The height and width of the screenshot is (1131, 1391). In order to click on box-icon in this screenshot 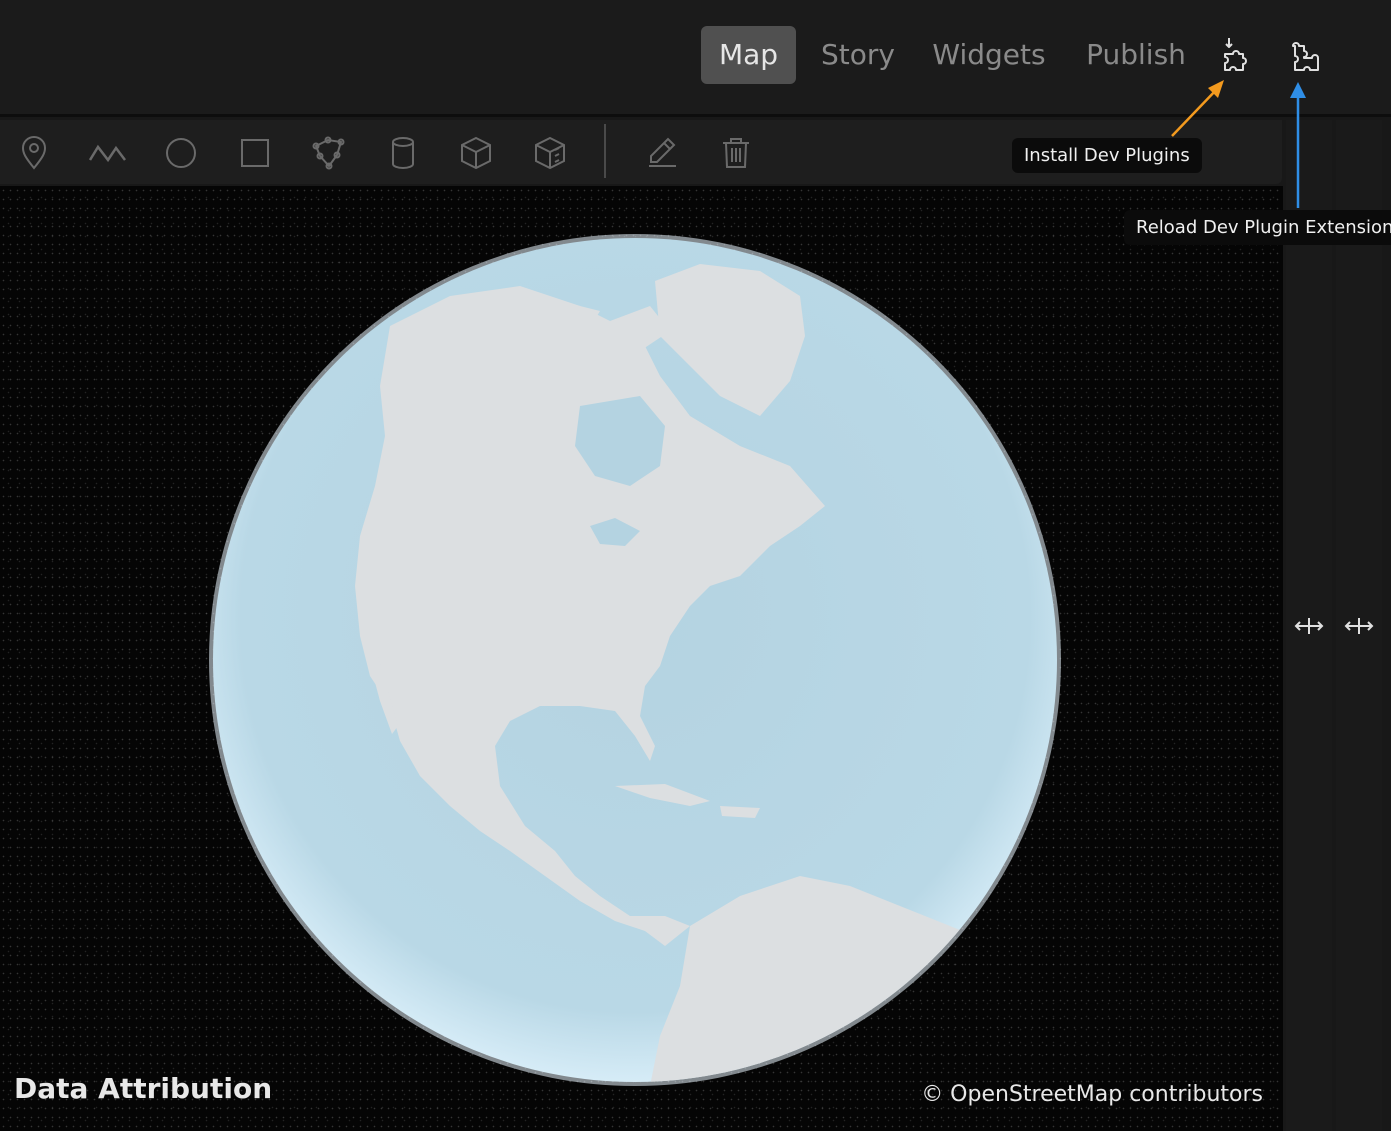, I will do `click(476, 153)`.